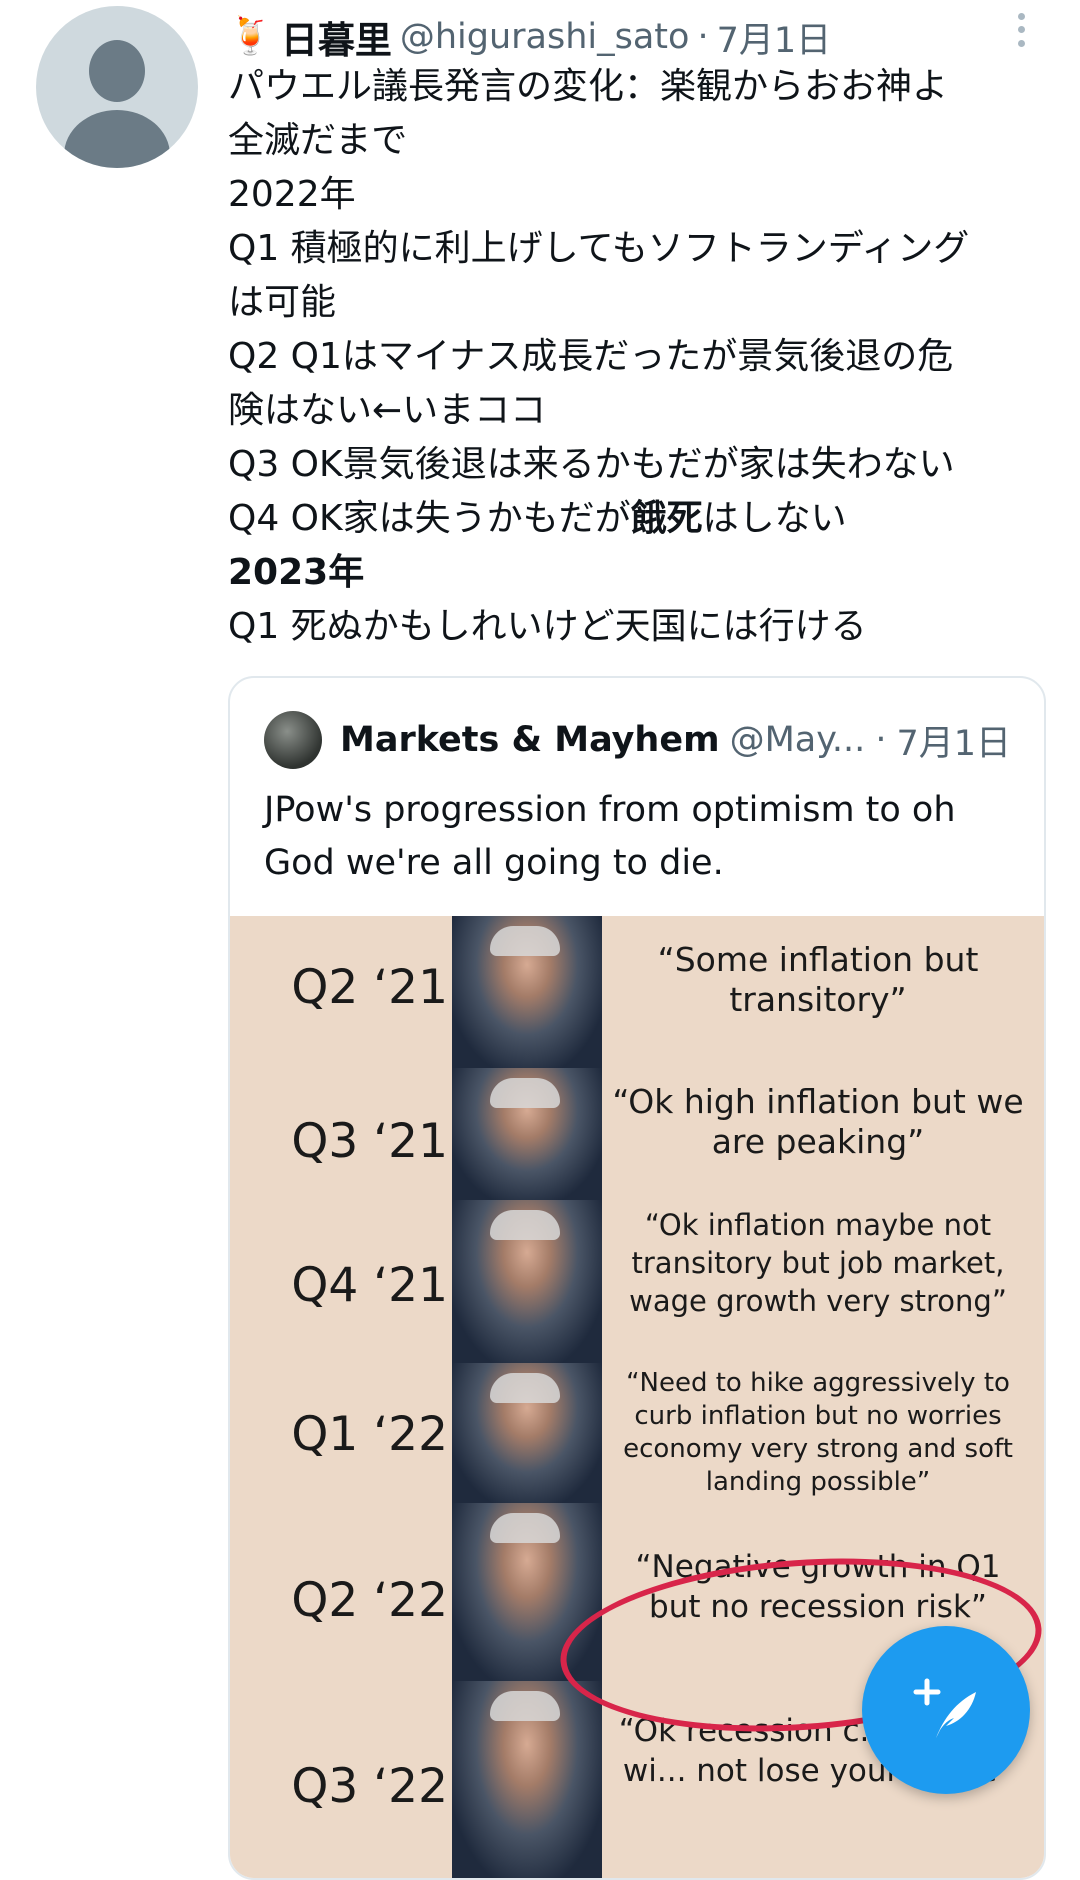 The image size is (1080, 1880). I want to click on q4-bold-word: 餓死, so click(666, 518).